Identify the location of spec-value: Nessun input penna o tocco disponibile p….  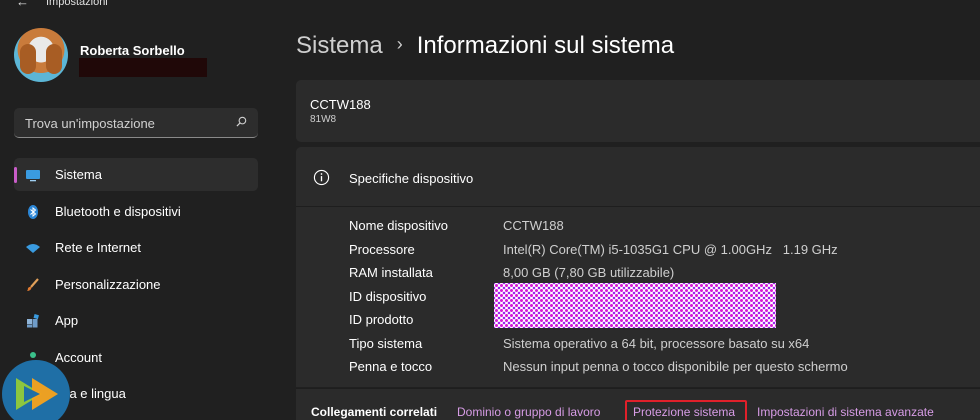
(675, 366).